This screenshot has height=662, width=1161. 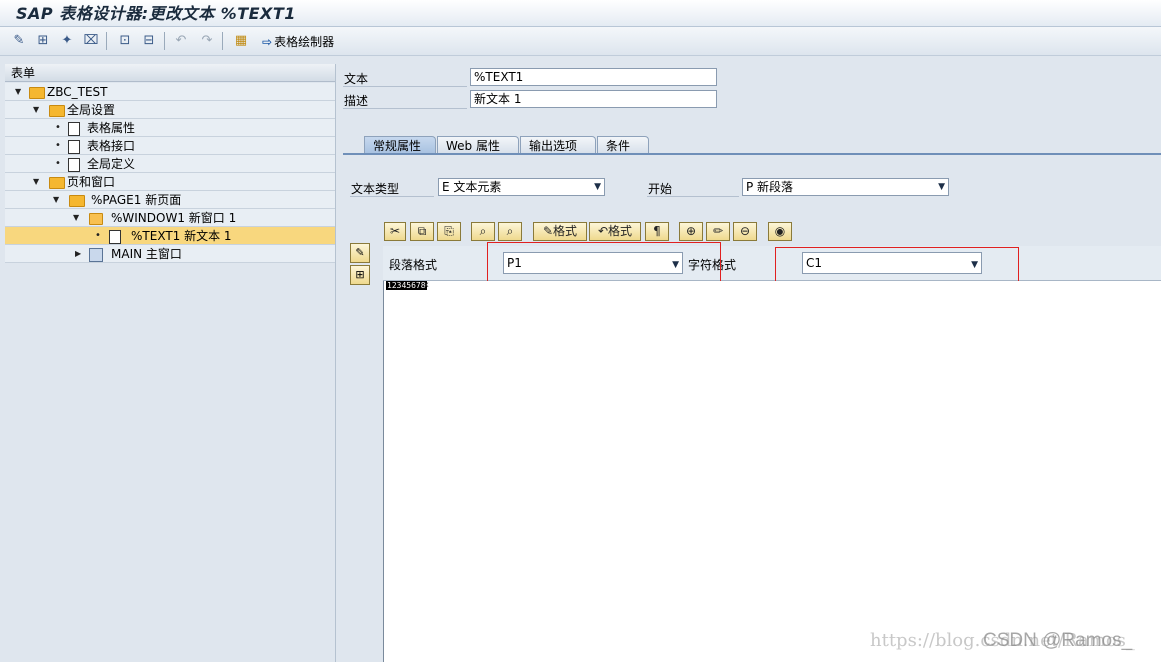 What do you see at coordinates (593, 77) in the screenshot?
I see `text-name-field: %TEXT1` at bounding box center [593, 77].